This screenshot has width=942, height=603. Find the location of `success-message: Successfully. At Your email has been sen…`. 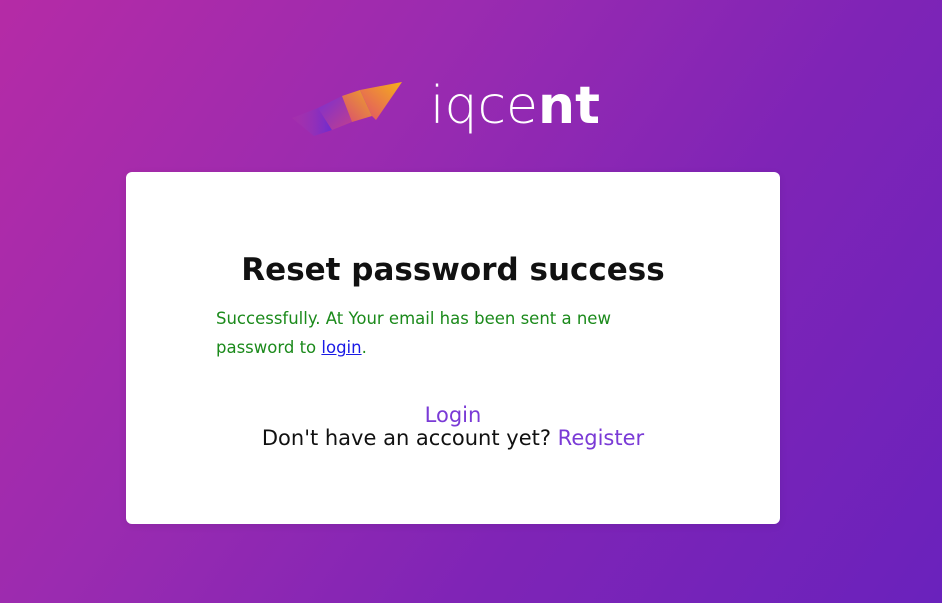

success-message: Successfully. At Your email has been sen… is located at coordinates (431, 333).